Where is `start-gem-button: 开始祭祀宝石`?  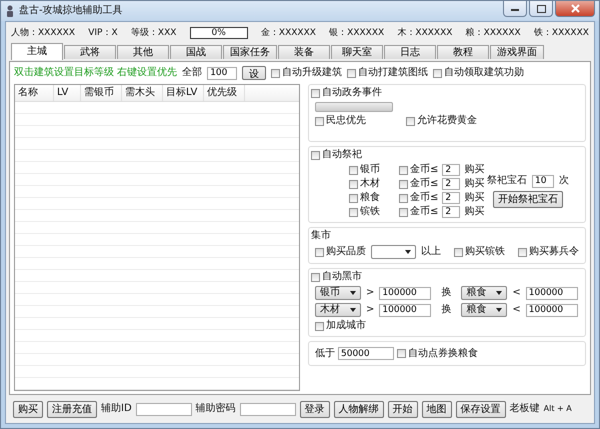 start-gem-button: 开始祭祀宝石 is located at coordinates (528, 199).